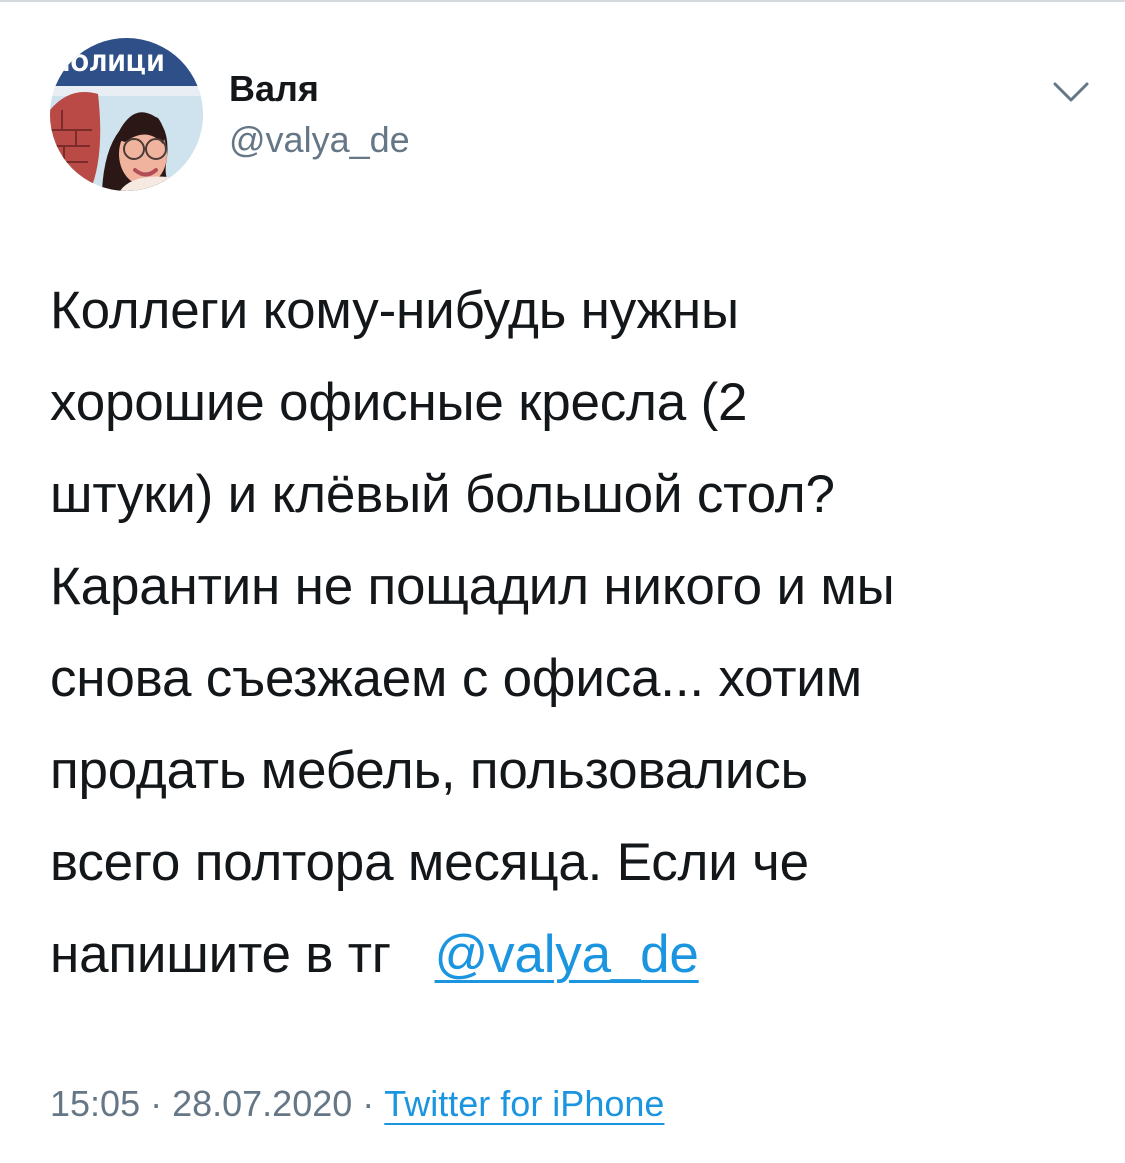 This screenshot has width=1125, height=1163. Describe the element at coordinates (220, 954) in the screenshot. I see `tweet-last-line-prefix: напишите в тг` at that location.